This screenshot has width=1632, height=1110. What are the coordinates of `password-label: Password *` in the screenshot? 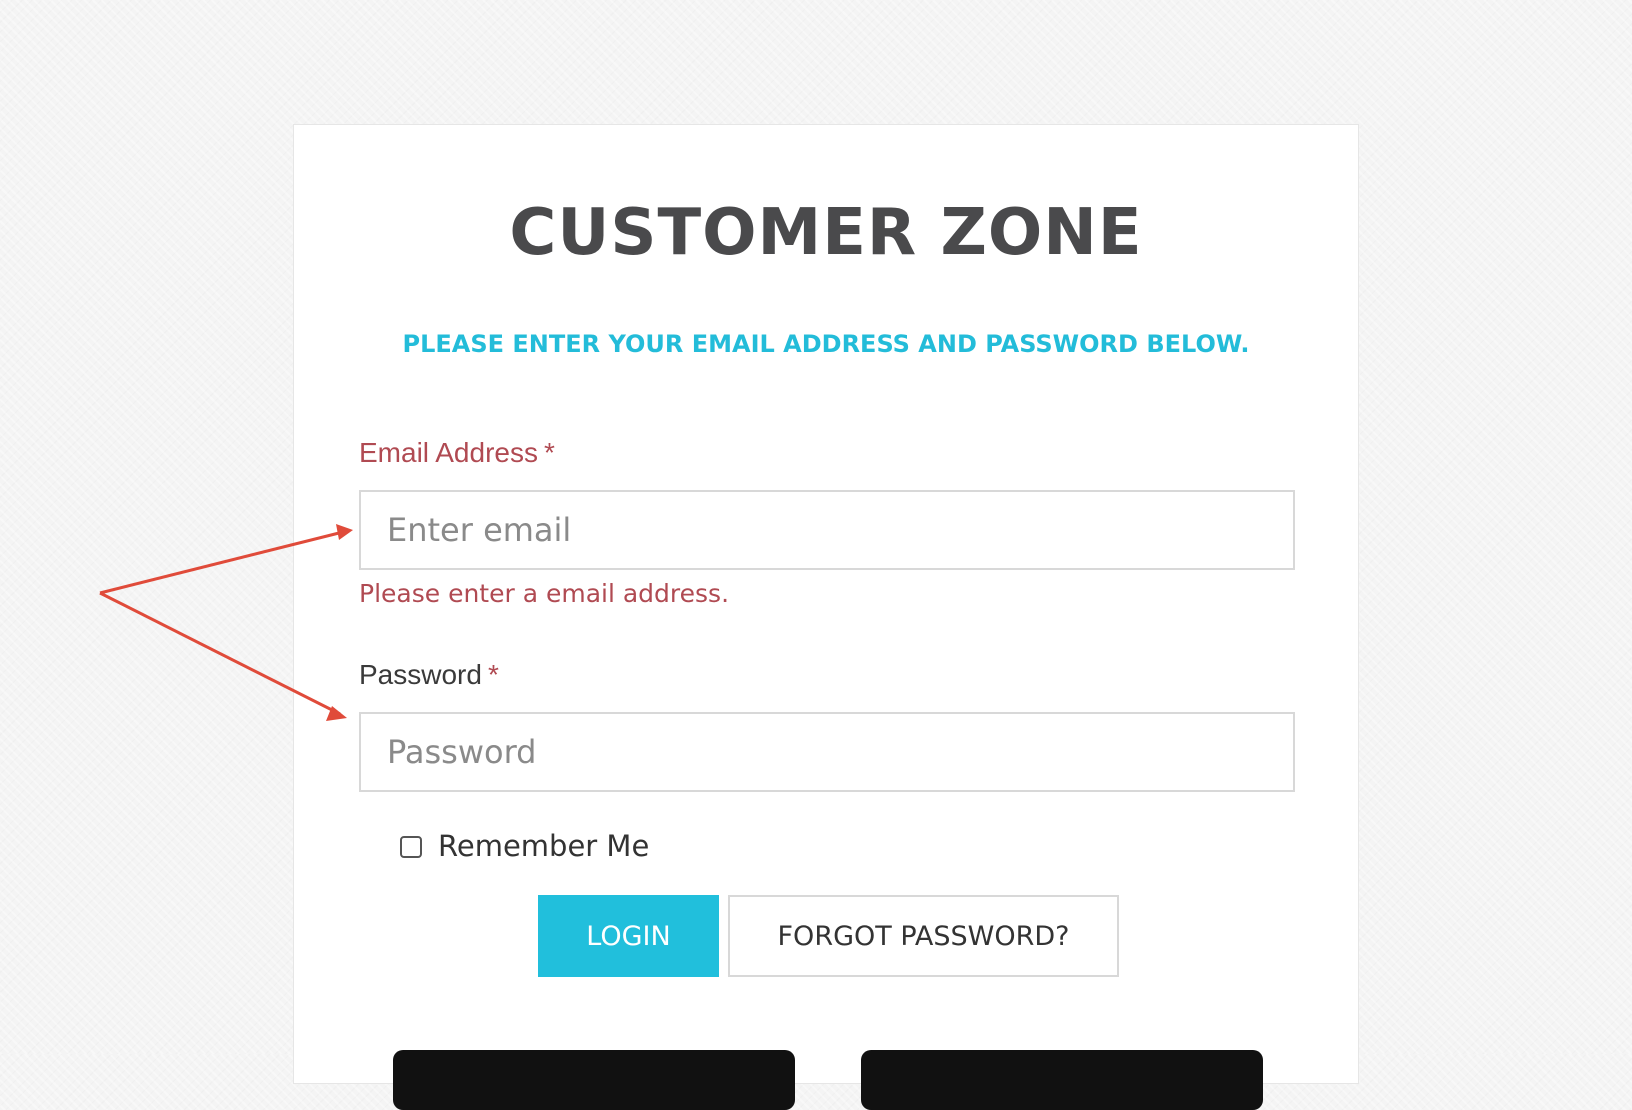 It's located at (429, 675).